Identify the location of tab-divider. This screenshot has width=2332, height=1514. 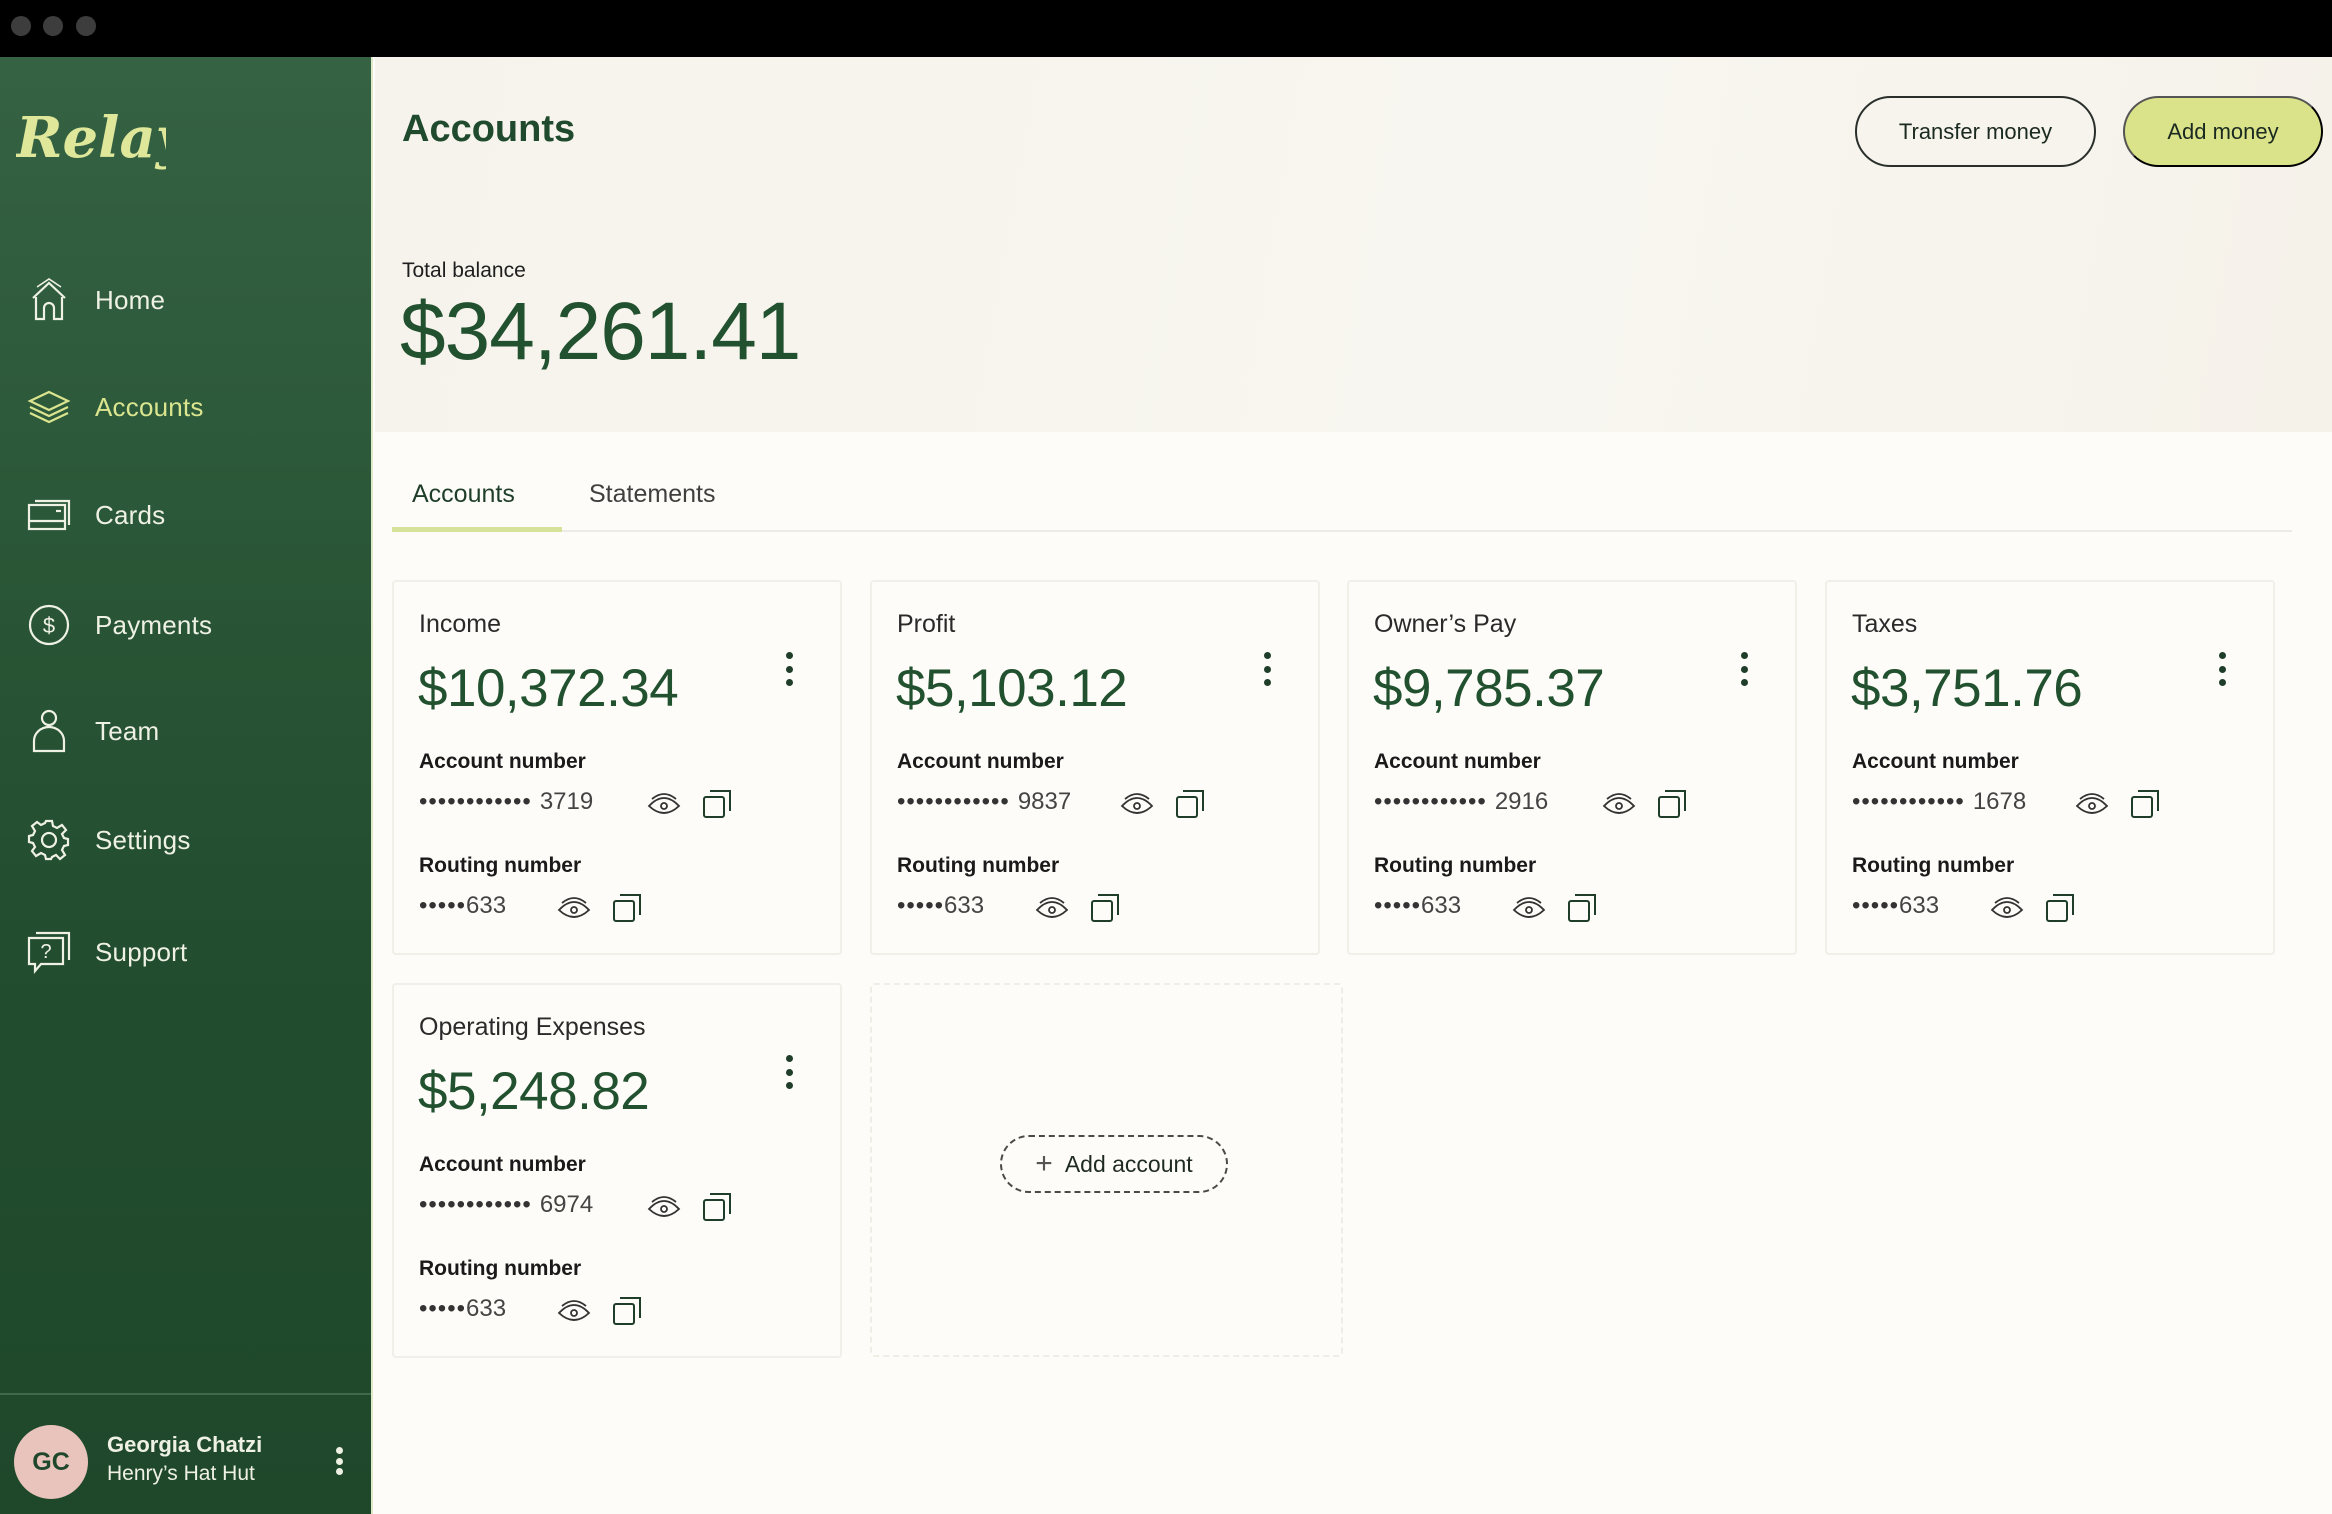
(1342, 531).